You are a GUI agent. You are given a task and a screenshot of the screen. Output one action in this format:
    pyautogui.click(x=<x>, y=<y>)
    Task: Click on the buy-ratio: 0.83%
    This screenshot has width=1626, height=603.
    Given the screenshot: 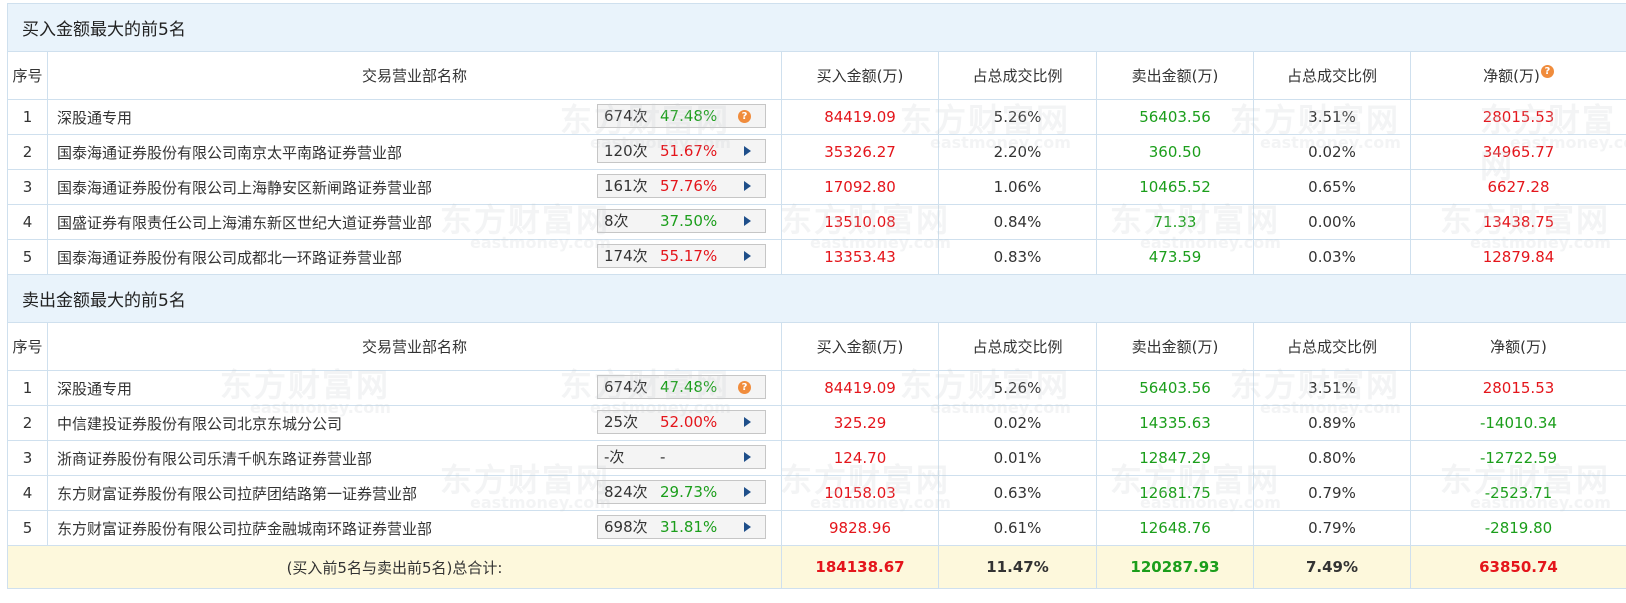 What is the action you would take?
    pyautogui.click(x=1017, y=257)
    